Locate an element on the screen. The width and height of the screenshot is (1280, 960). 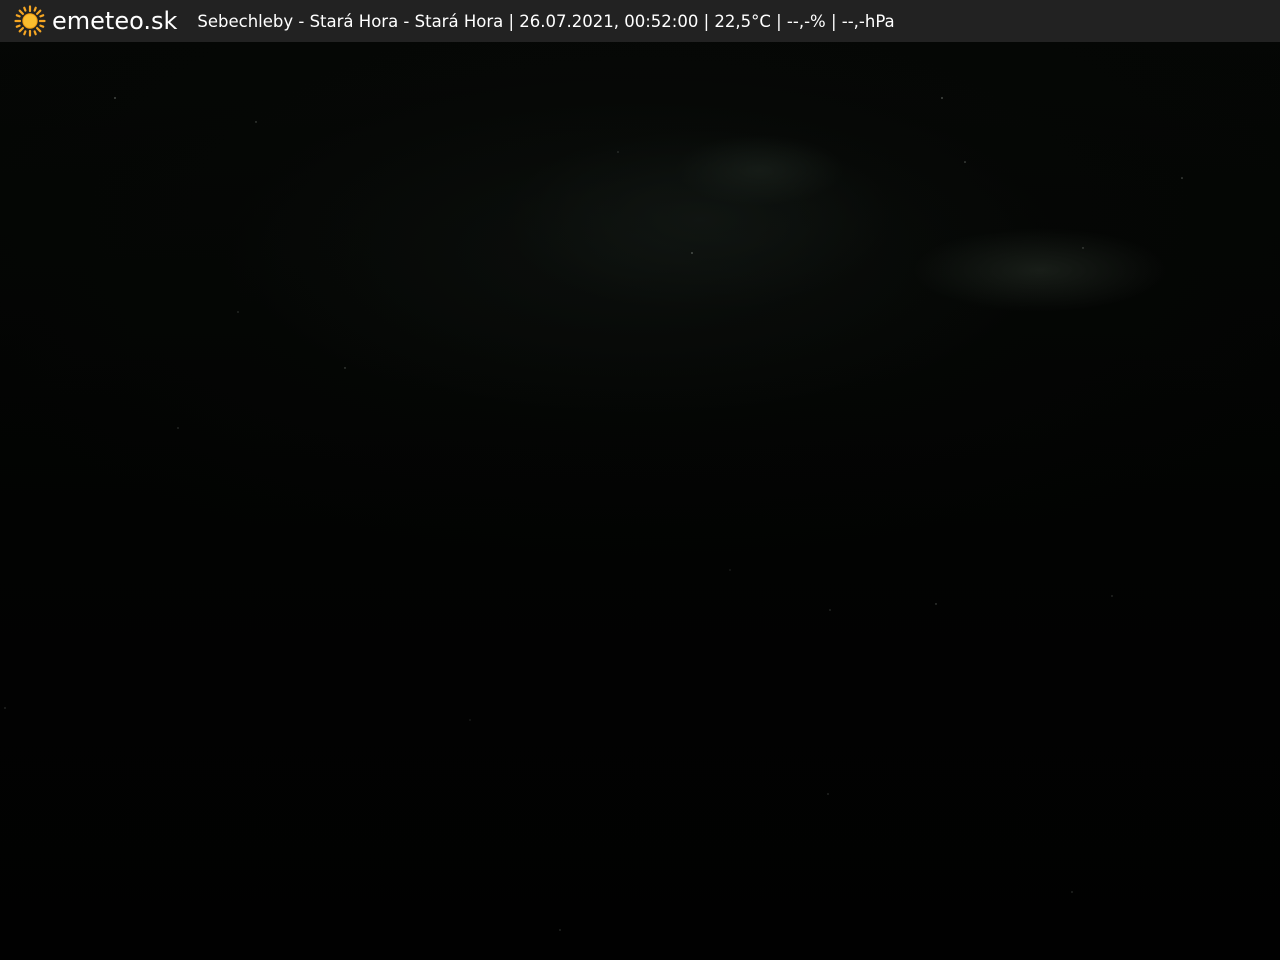
logo: emeteo.sk is located at coordinates (95, 21).